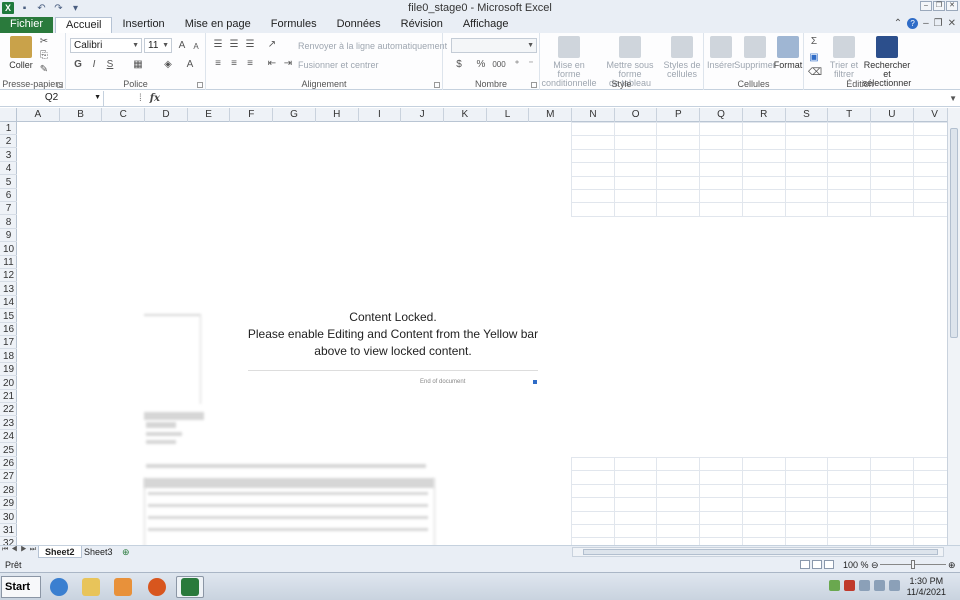  I want to click on font-size-combo: 11 ▼, so click(158, 45).